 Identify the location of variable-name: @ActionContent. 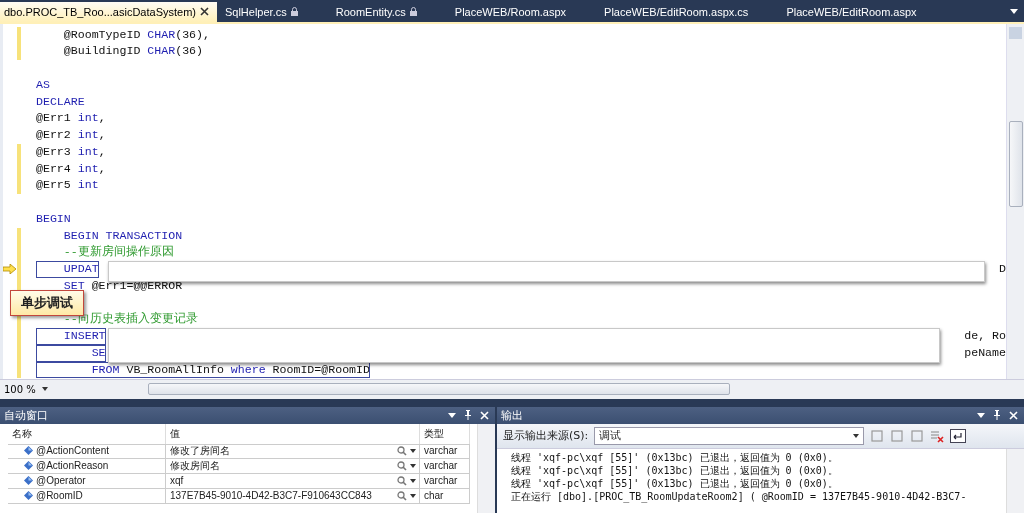
(72, 451).